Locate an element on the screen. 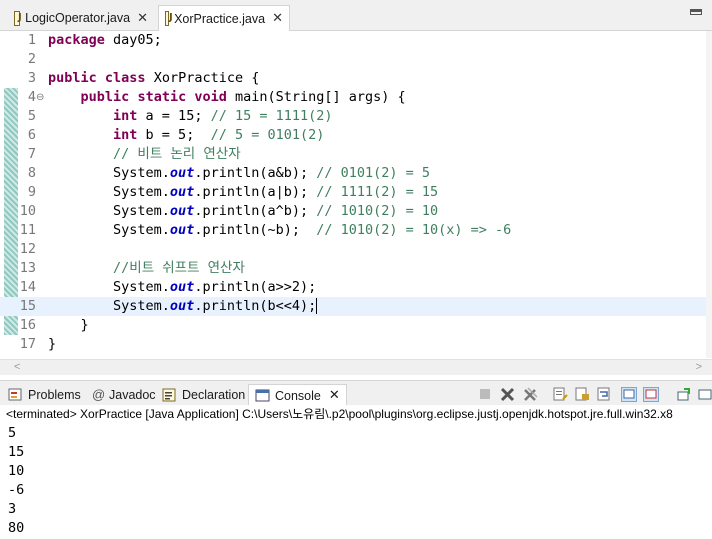  code-token: .println(a&b); is located at coordinates (255, 173).